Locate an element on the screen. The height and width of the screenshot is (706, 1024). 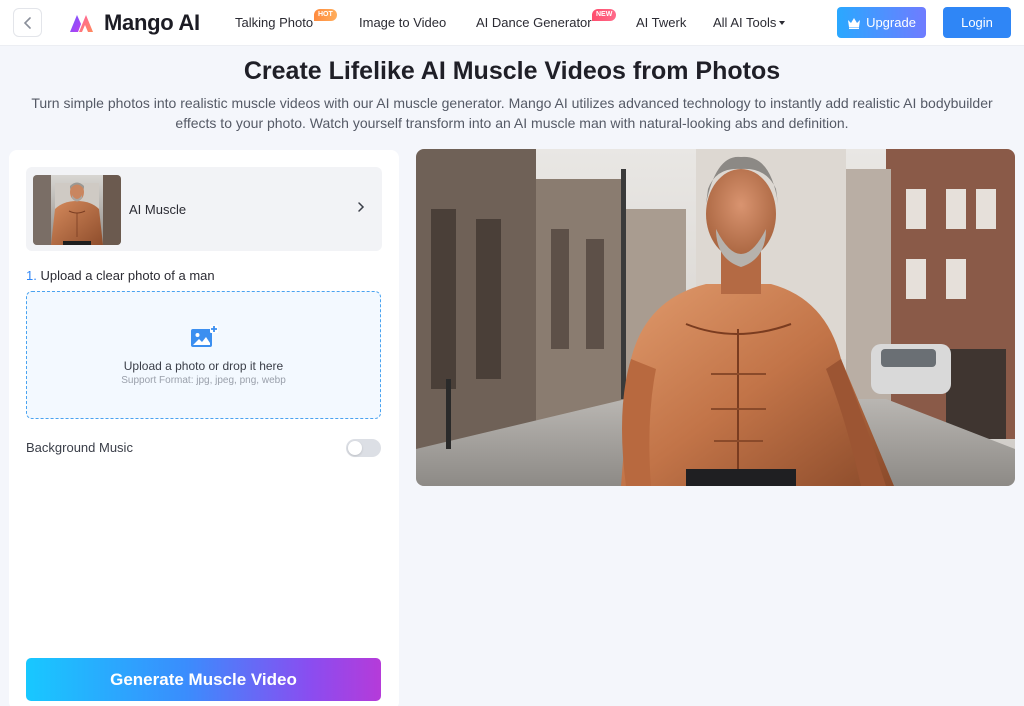
nav-label: Talking Photo is located at coordinates (274, 22).